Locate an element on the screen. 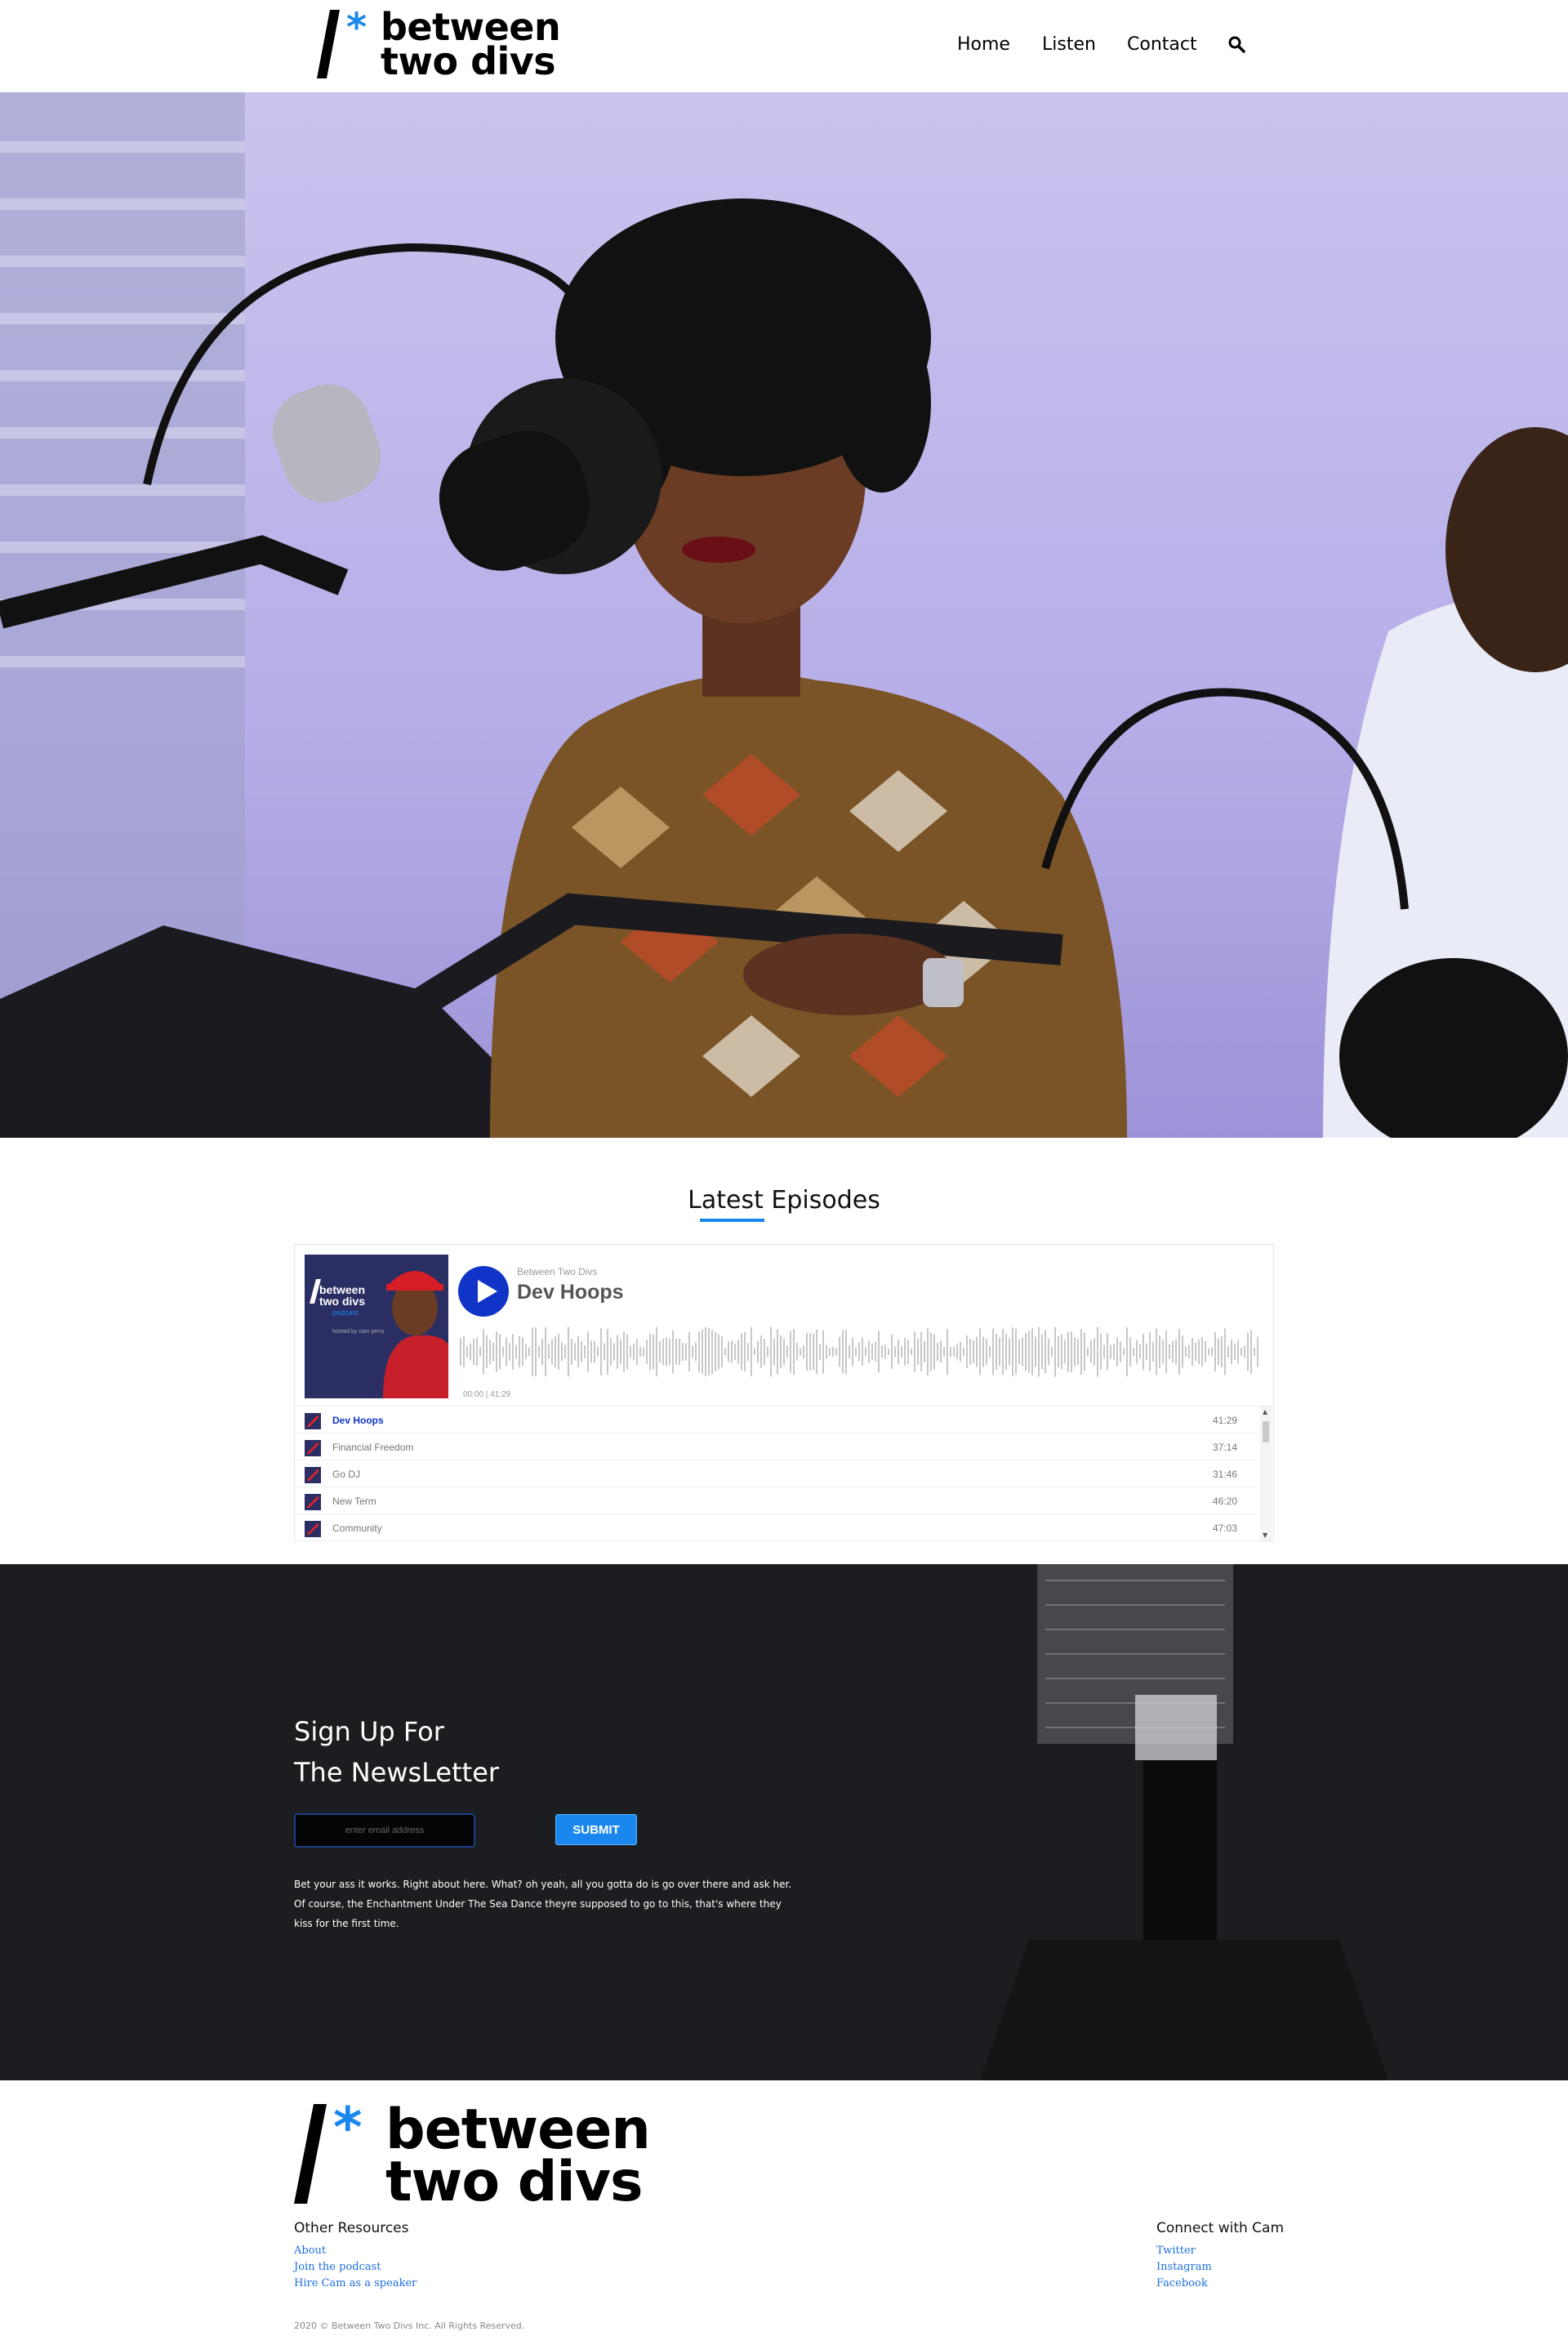 Image resolution: width=1568 pixels, height=2345 pixels. cover-title-line1: between is located at coordinates (342, 1289).